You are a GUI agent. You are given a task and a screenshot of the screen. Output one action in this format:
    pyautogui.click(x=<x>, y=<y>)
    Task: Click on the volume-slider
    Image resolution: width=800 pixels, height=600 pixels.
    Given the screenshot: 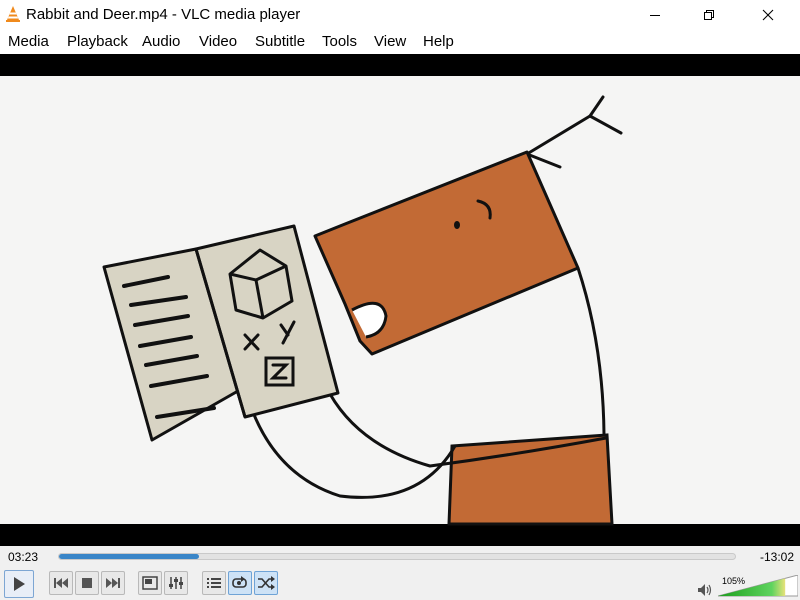 What is the action you would take?
    pyautogui.click(x=758, y=586)
    